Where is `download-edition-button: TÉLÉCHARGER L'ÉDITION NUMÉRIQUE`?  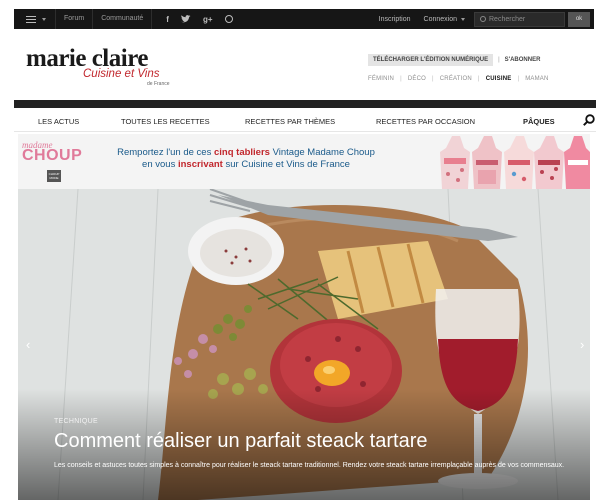
download-edition-button: TÉLÉCHARGER L'ÉDITION NUMÉRIQUE is located at coordinates (431, 59).